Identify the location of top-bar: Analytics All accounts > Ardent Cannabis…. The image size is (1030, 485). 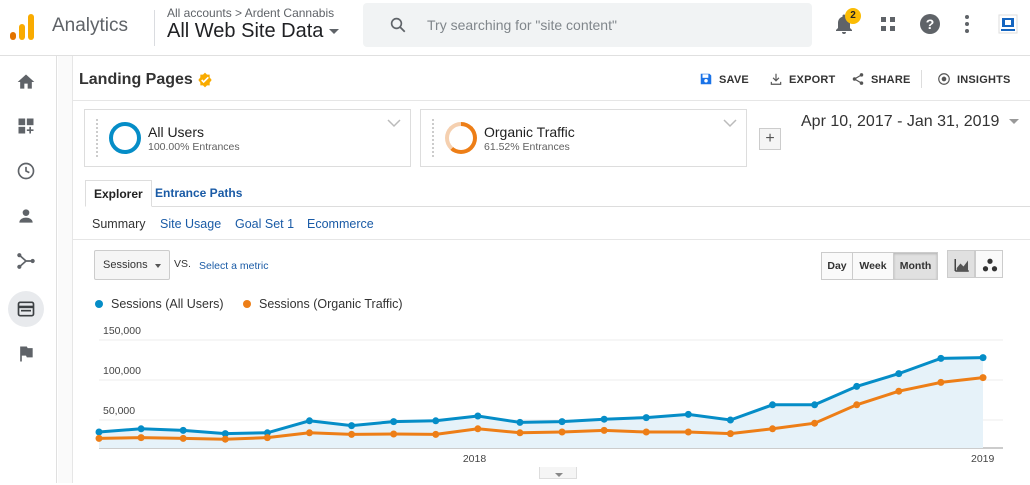
(515, 28).